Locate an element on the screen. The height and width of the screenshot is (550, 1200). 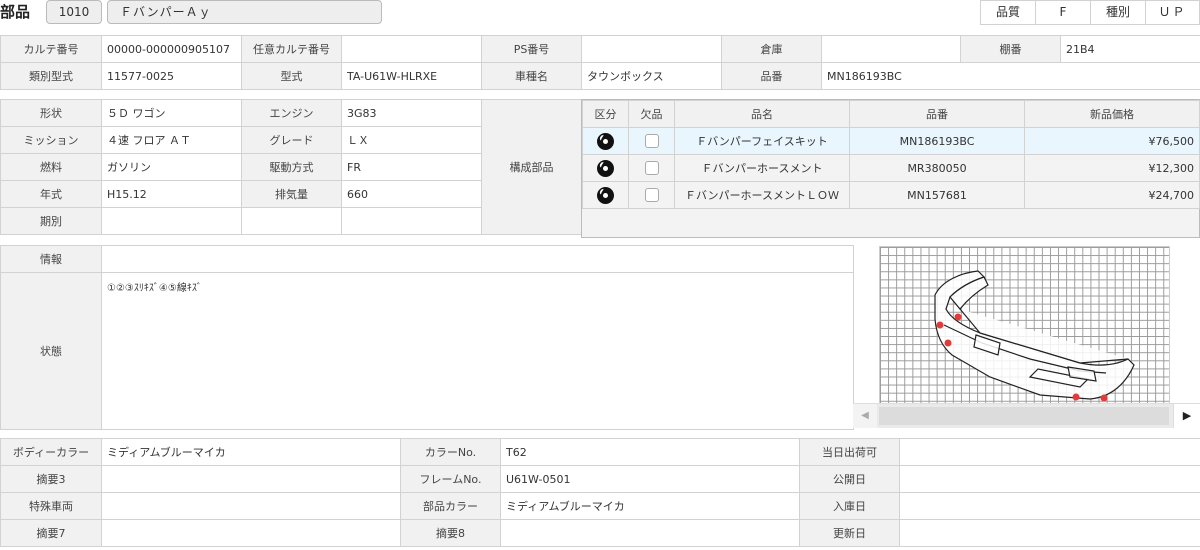
part-name-field: ＦバンパーＡｙ is located at coordinates (244, 12).